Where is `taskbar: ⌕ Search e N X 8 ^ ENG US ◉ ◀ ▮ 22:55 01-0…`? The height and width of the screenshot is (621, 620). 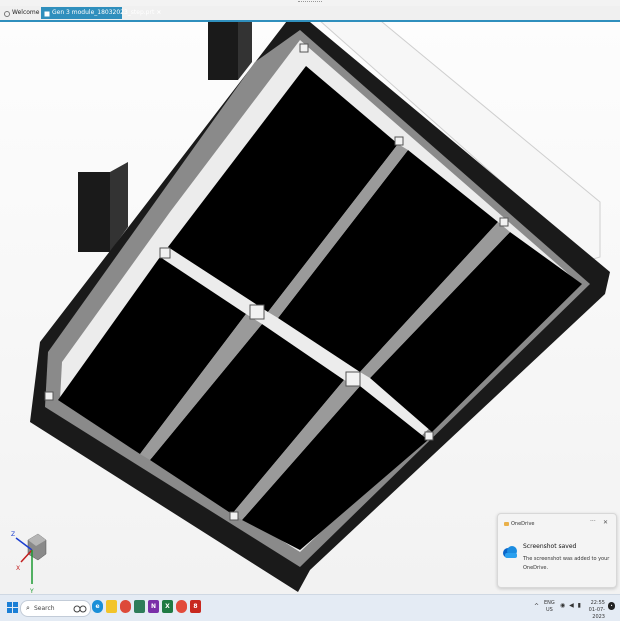
taskbar: ⌕ Search e N X 8 ^ ENG US ◉ ◀ ▮ 22:55 01-0… is located at coordinates (310, 607).